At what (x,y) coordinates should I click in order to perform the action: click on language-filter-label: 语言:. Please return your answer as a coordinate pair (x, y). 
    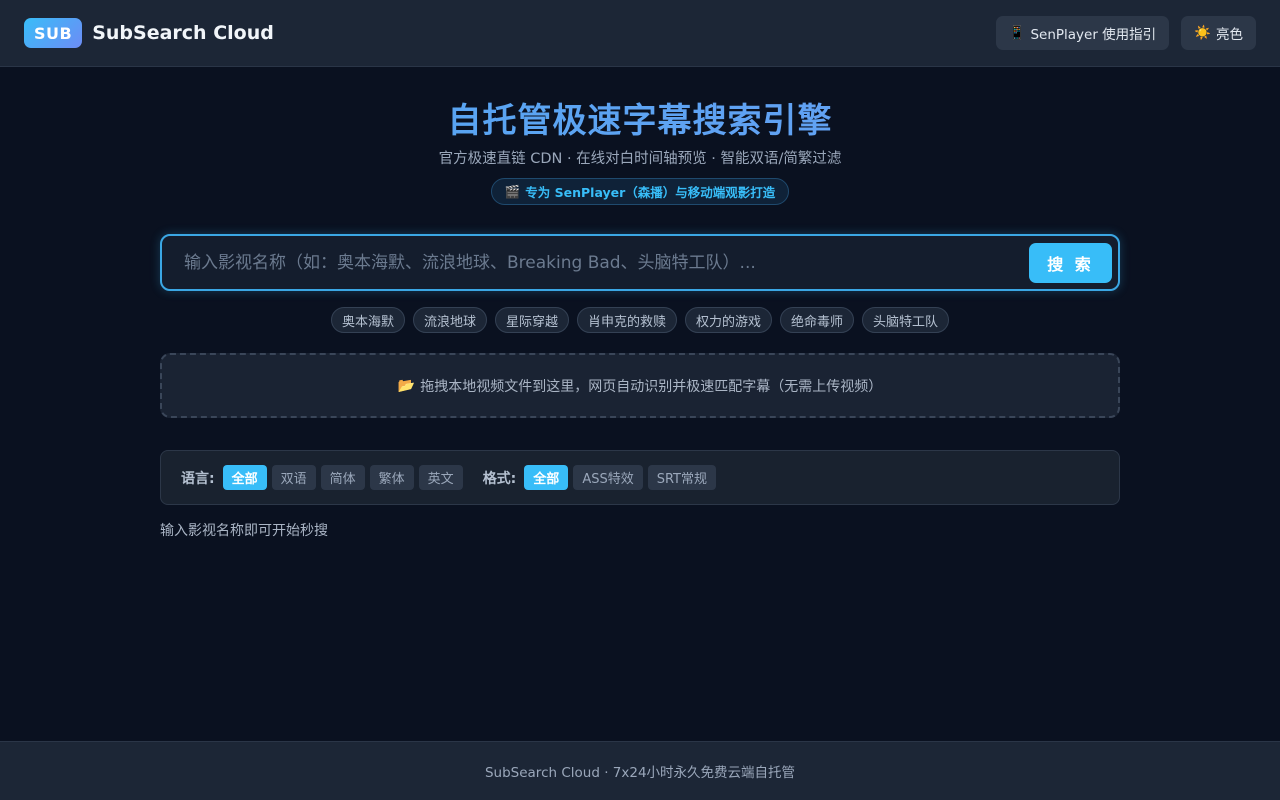
    Looking at the image, I should click on (198, 478).